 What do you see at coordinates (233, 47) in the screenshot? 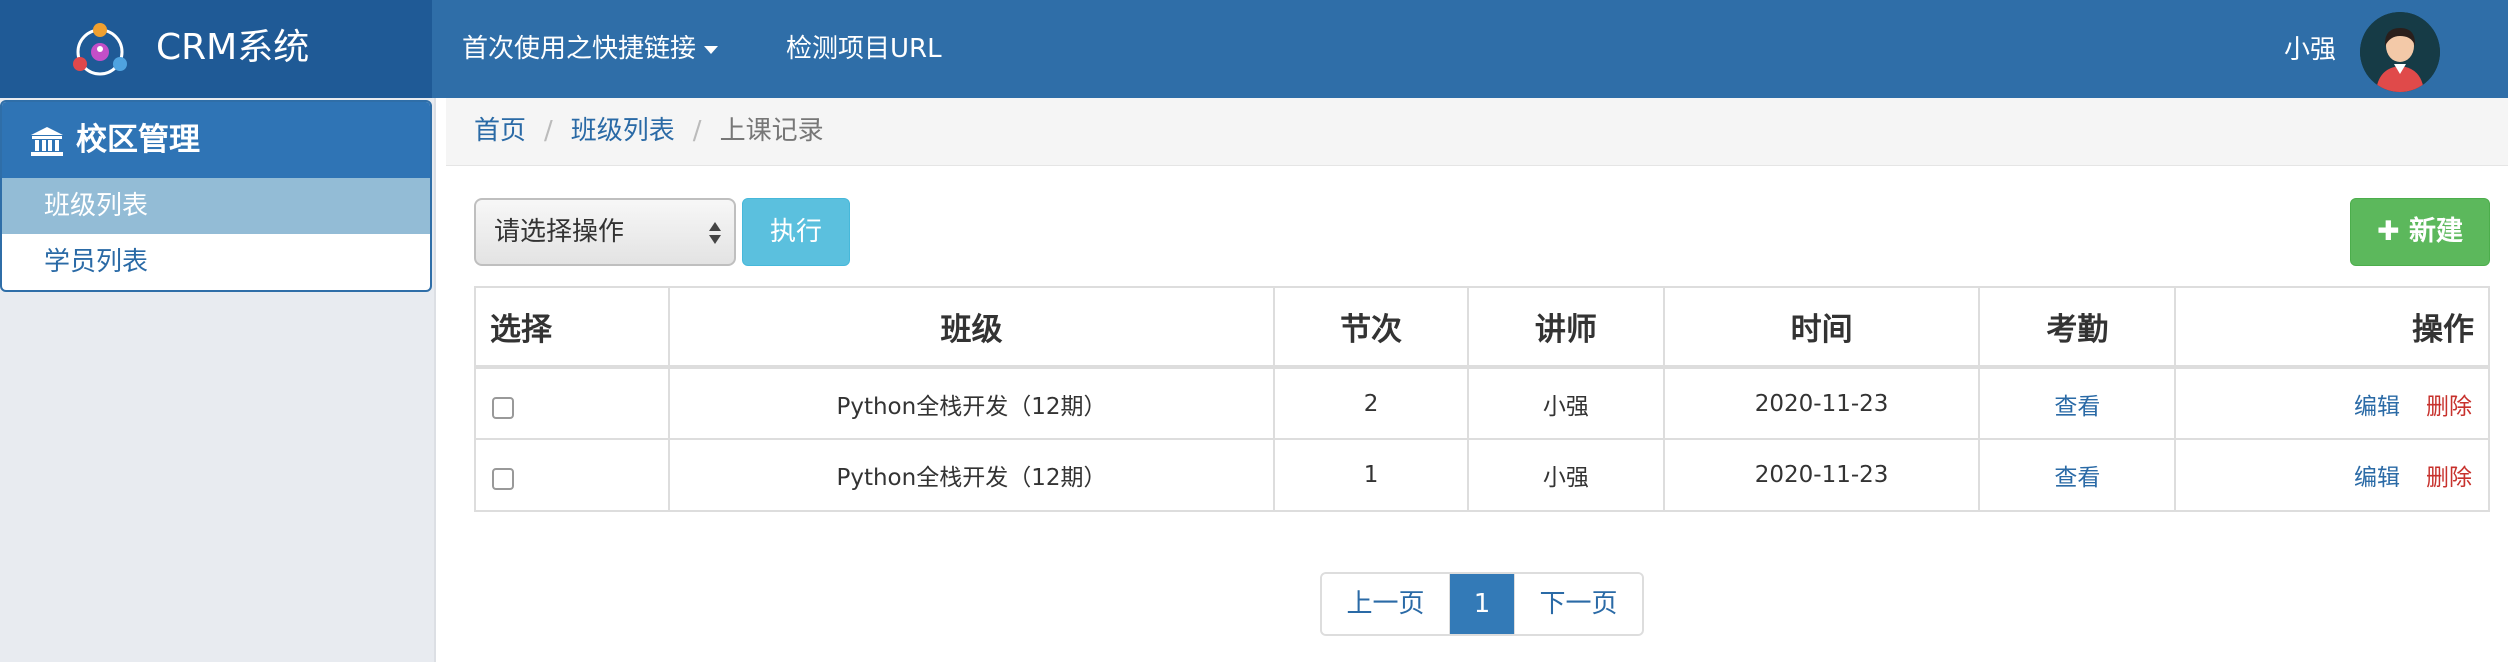
I see `brand-title: CRM系统` at bounding box center [233, 47].